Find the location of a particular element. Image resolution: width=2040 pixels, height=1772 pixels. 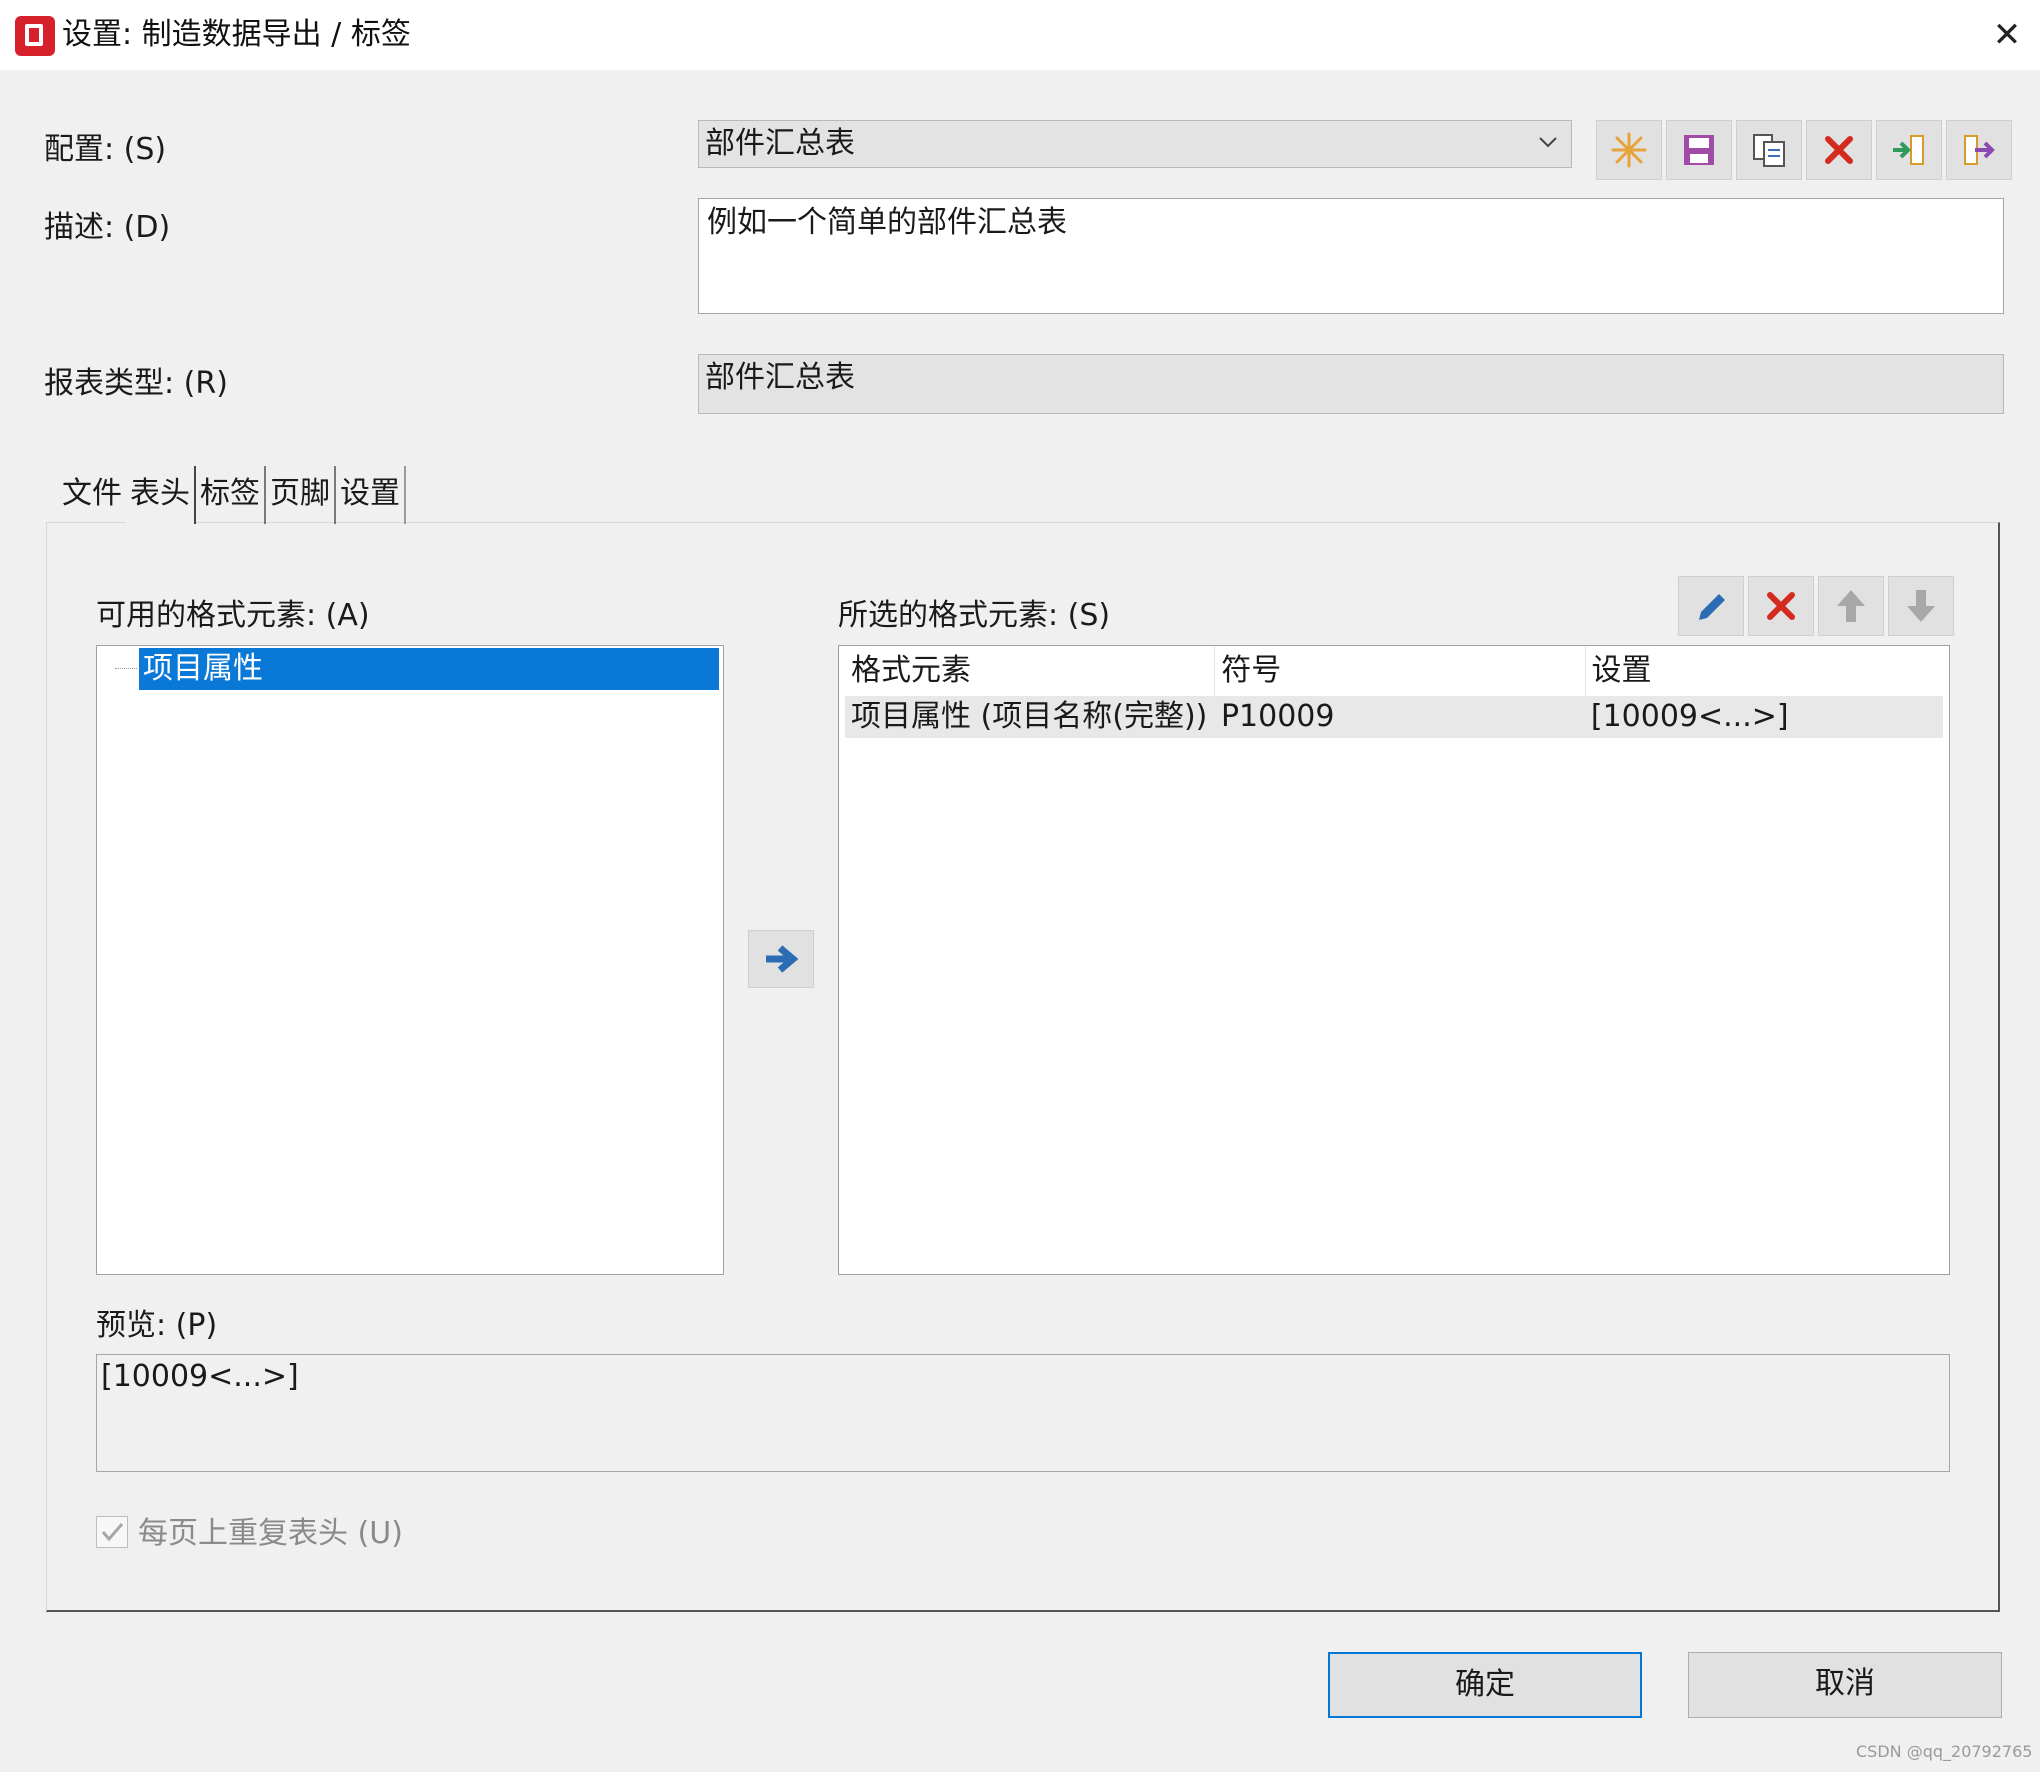

repeat-header-label: 每页上重复表头 (U) is located at coordinates (270, 1533).